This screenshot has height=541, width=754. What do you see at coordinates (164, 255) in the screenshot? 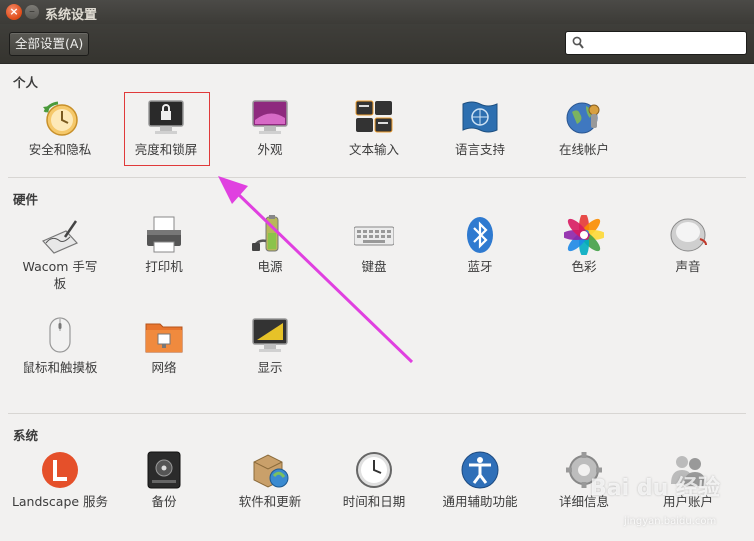
I see `item-printer: 打印机` at bounding box center [164, 255].